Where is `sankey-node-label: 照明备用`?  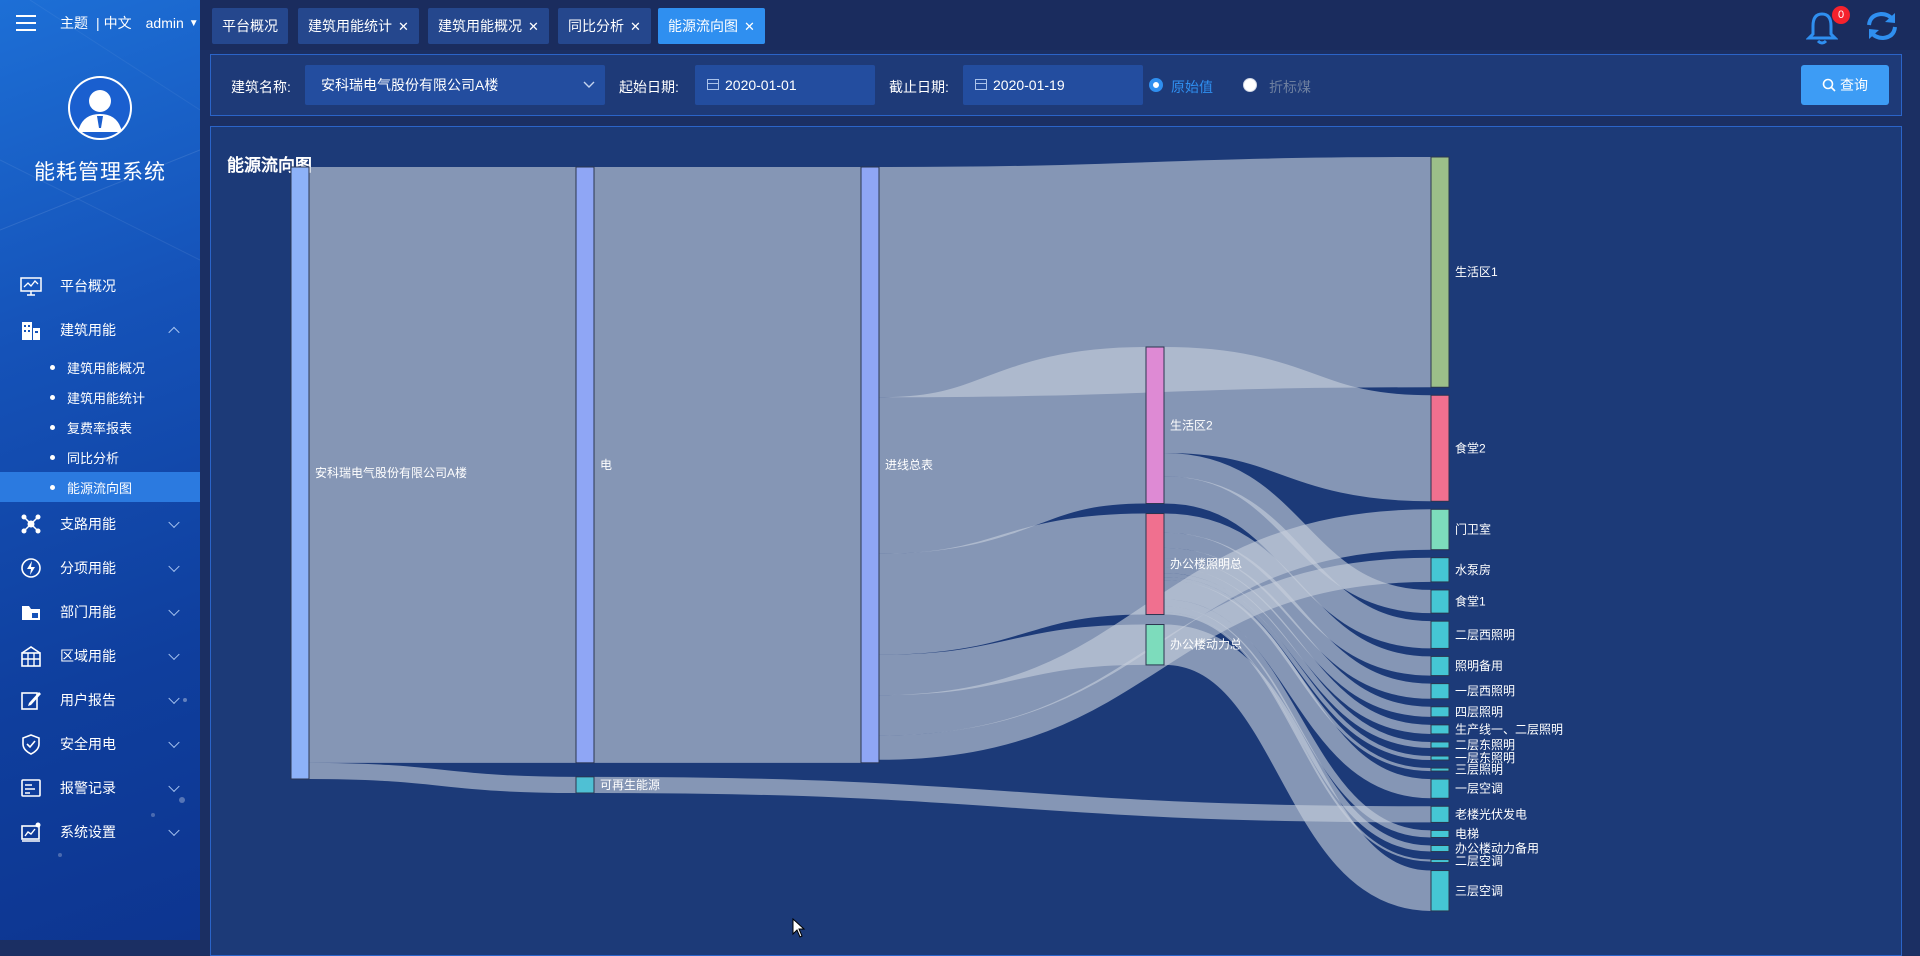
sankey-node-label: 照明备用 is located at coordinates (1479, 666).